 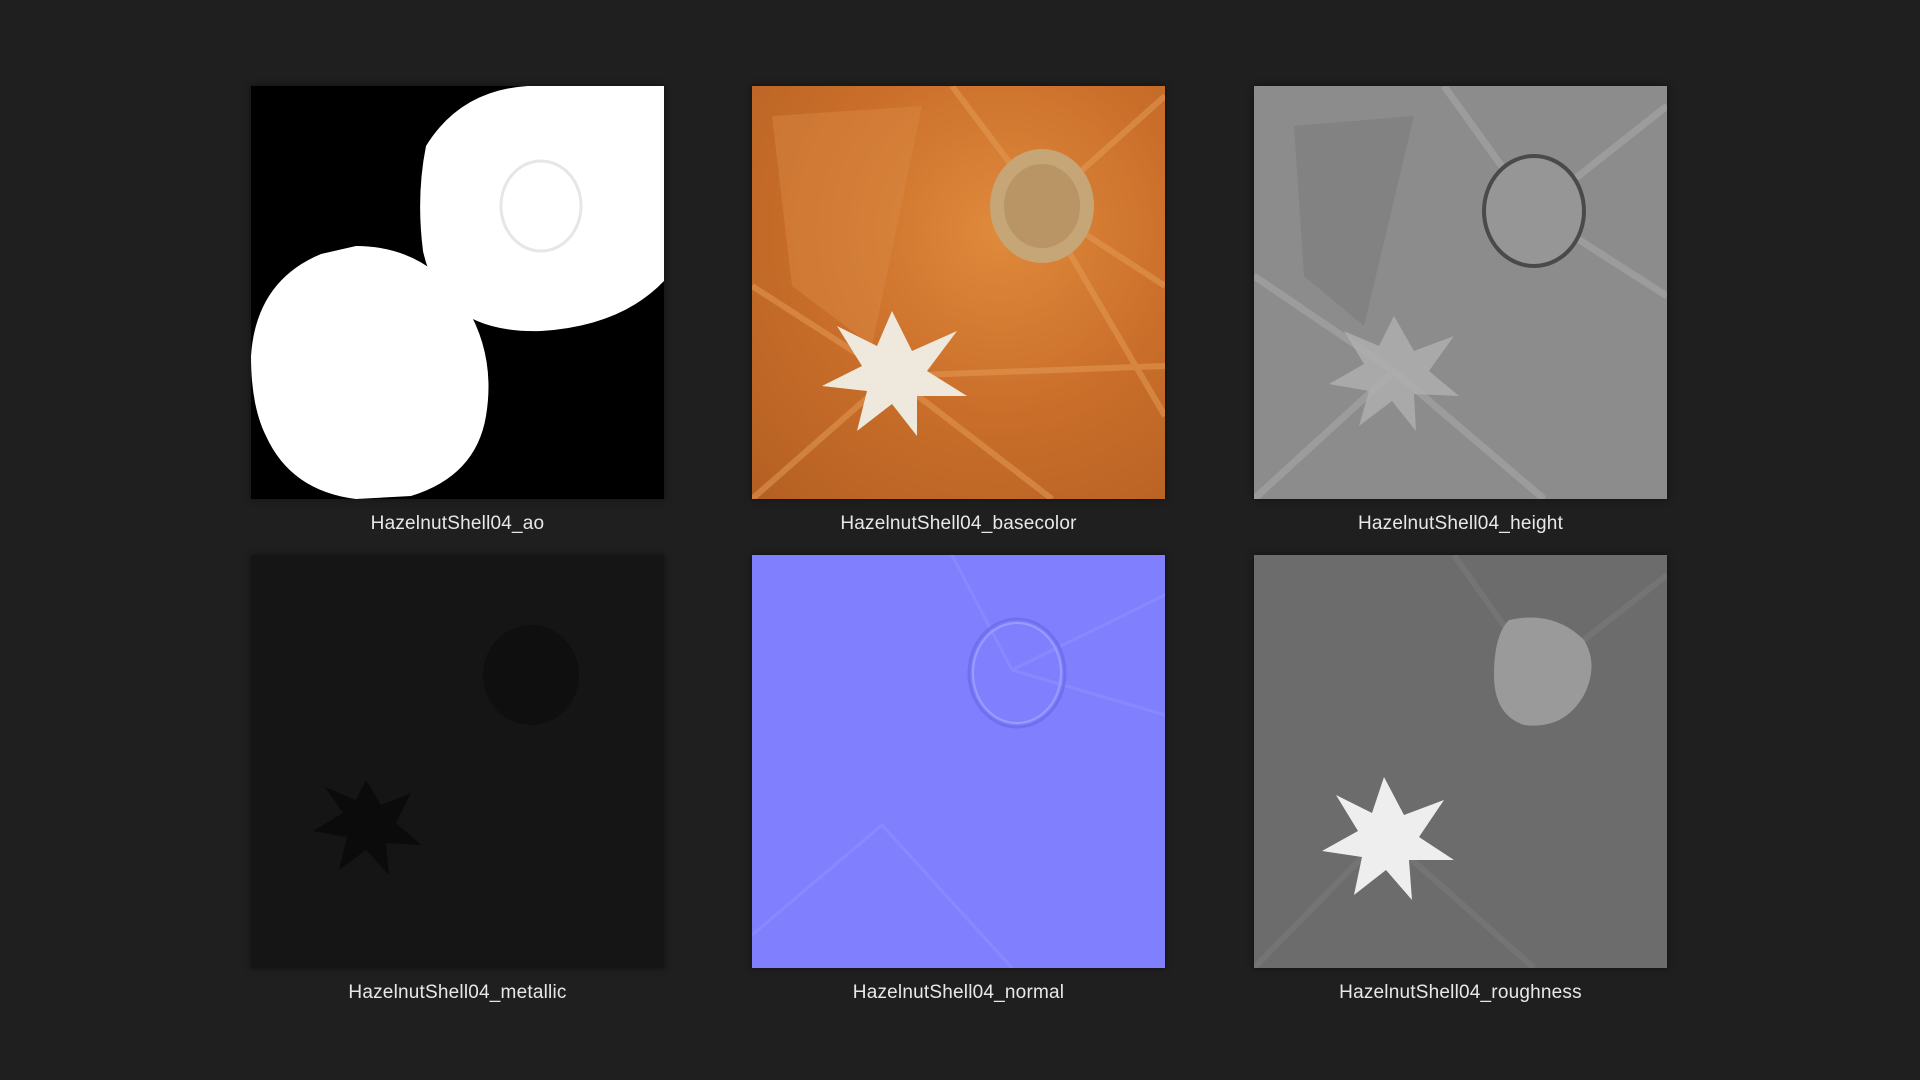 What do you see at coordinates (457, 992) in the screenshot?
I see `thumbnail-label: HazelnutShell04_metallic` at bounding box center [457, 992].